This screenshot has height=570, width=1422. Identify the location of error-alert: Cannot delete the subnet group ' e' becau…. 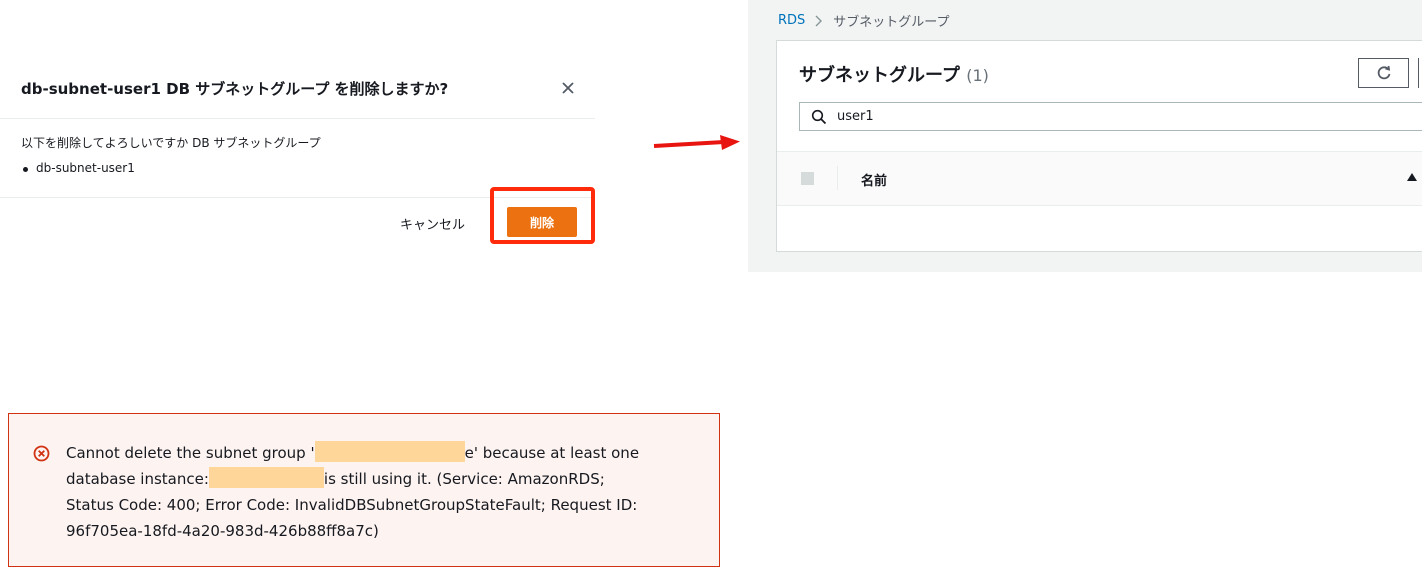
(364, 490).